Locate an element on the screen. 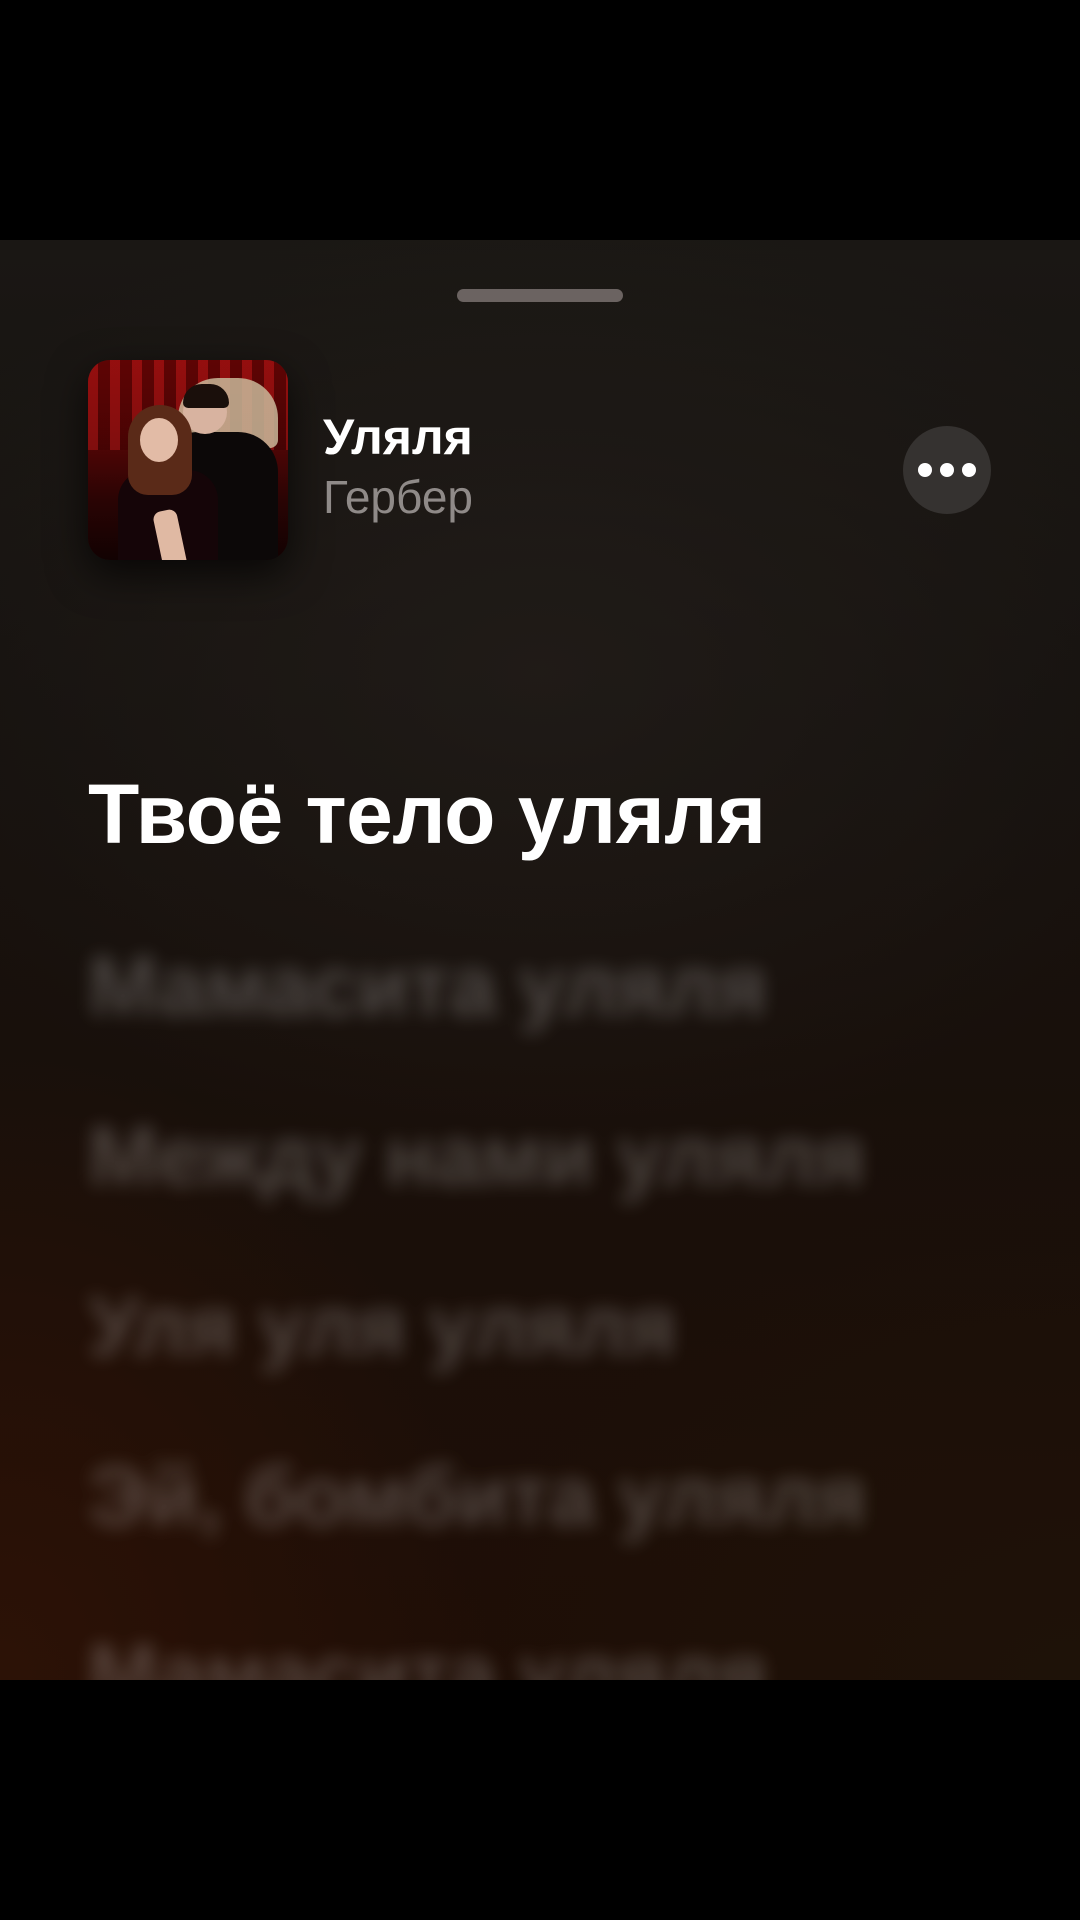  artwork-woman-face is located at coordinates (159, 440).